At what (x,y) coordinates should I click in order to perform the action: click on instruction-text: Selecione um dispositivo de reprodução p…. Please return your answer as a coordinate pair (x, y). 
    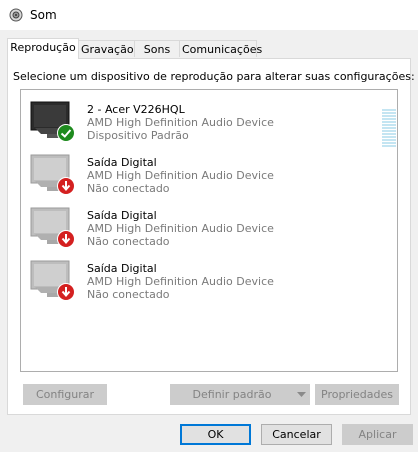
    Looking at the image, I should click on (214, 76).